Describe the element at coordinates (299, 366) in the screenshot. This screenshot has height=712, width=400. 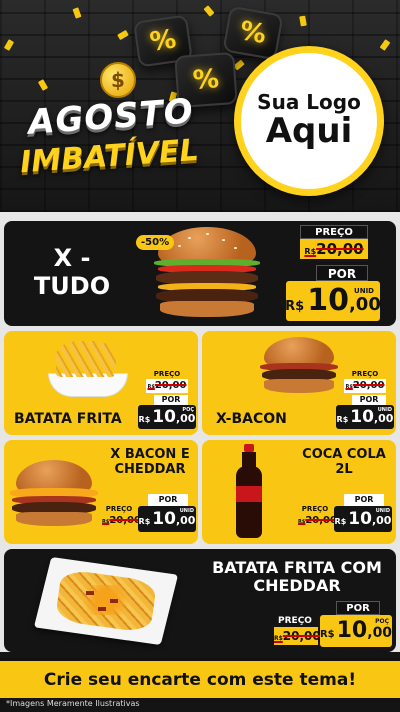
I see `bacon-burger-icon` at that location.